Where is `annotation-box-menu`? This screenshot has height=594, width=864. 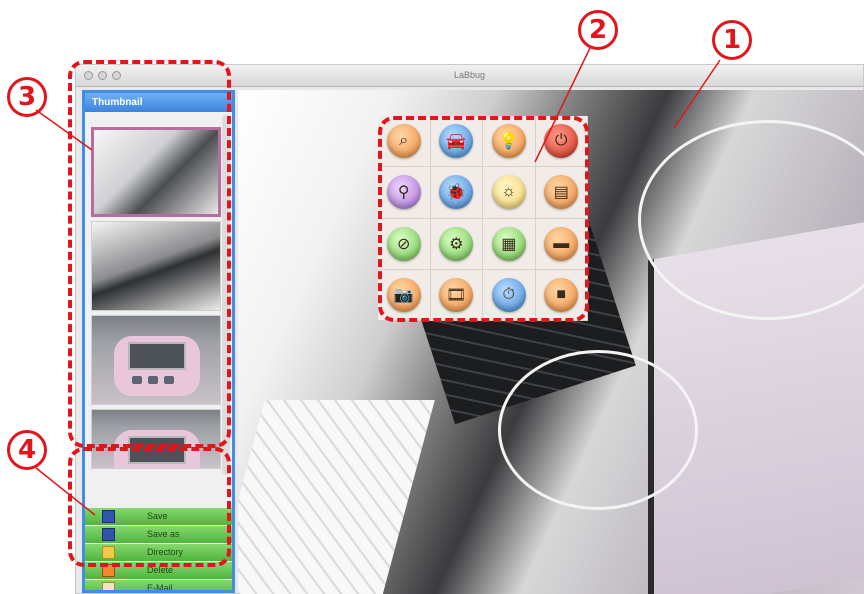 annotation-box-menu is located at coordinates (149, 507).